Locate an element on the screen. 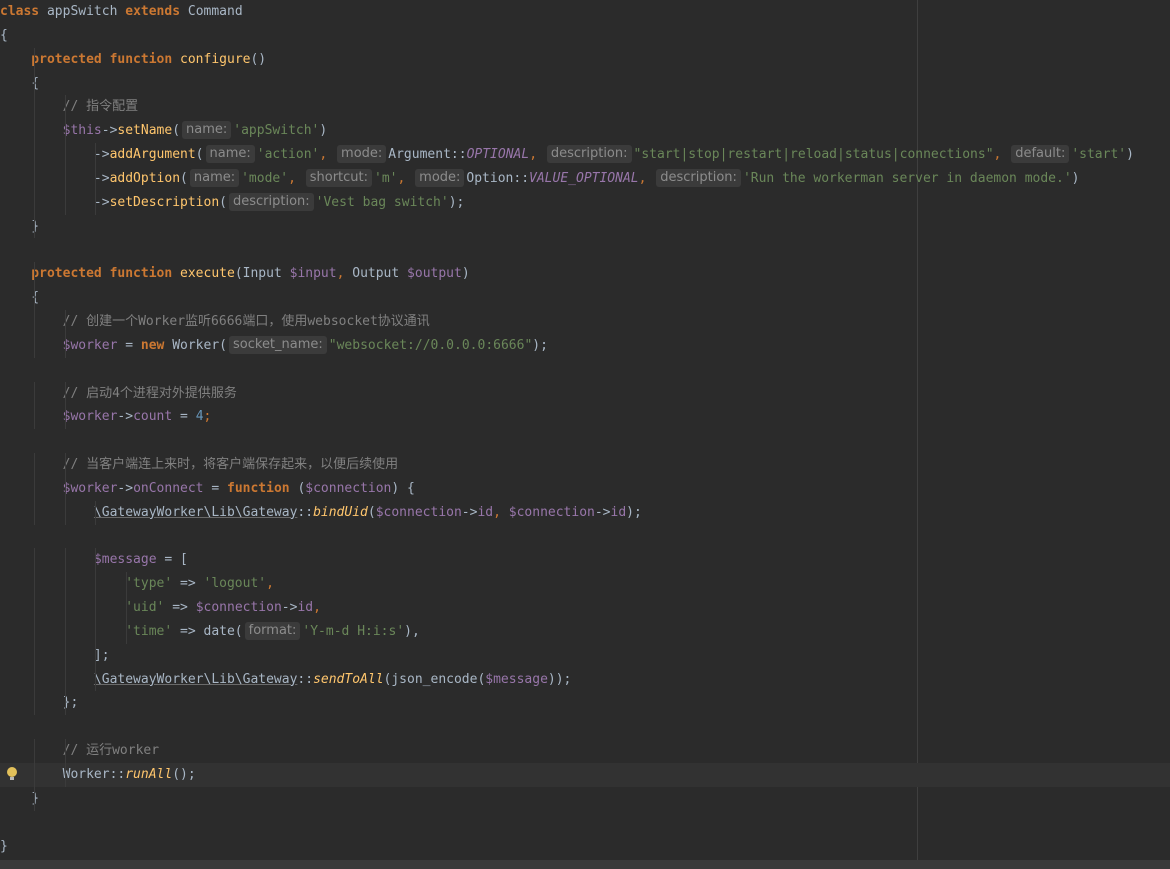  code-token: sendToAll is located at coordinates (348, 679).